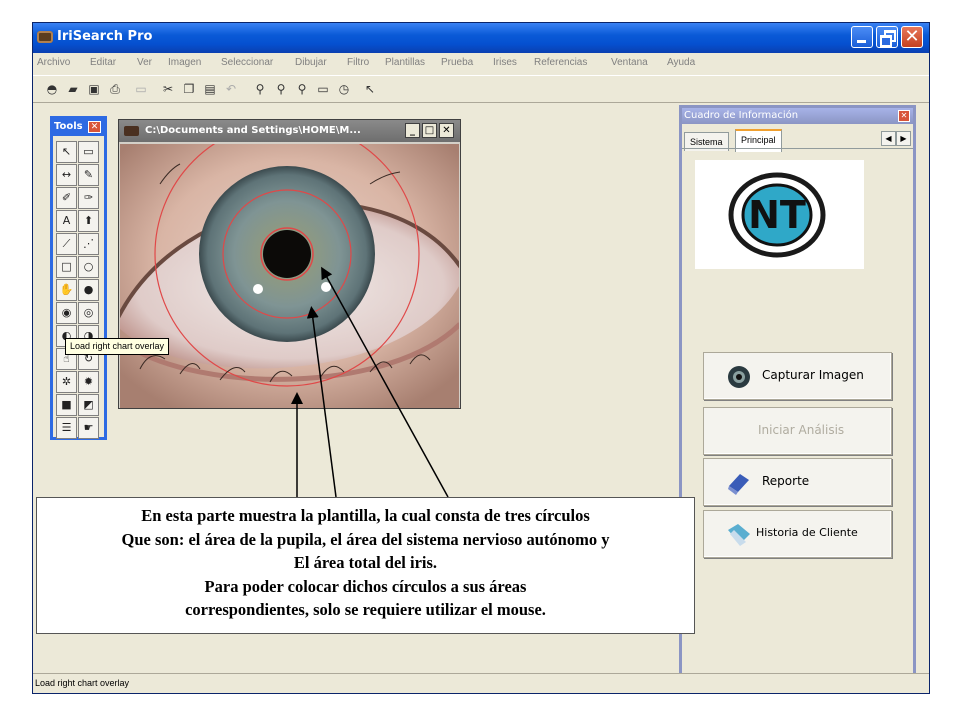 The width and height of the screenshot is (960, 720). Describe the element at coordinates (168, 89) in the screenshot. I see `cut-icon: ✂` at that location.